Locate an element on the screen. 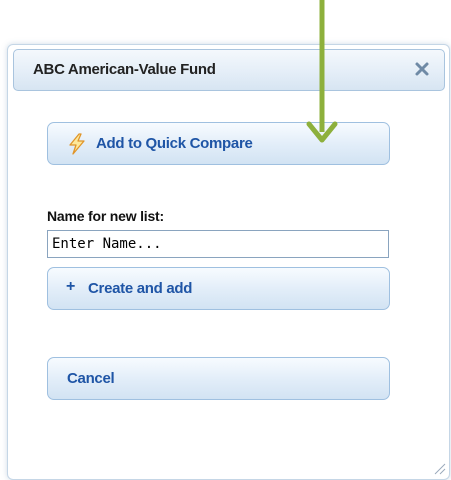 Image resolution: width=451 pixels, height=480 pixels. add-to-quick-compare-button: Add to Quick Compare is located at coordinates (218, 143).